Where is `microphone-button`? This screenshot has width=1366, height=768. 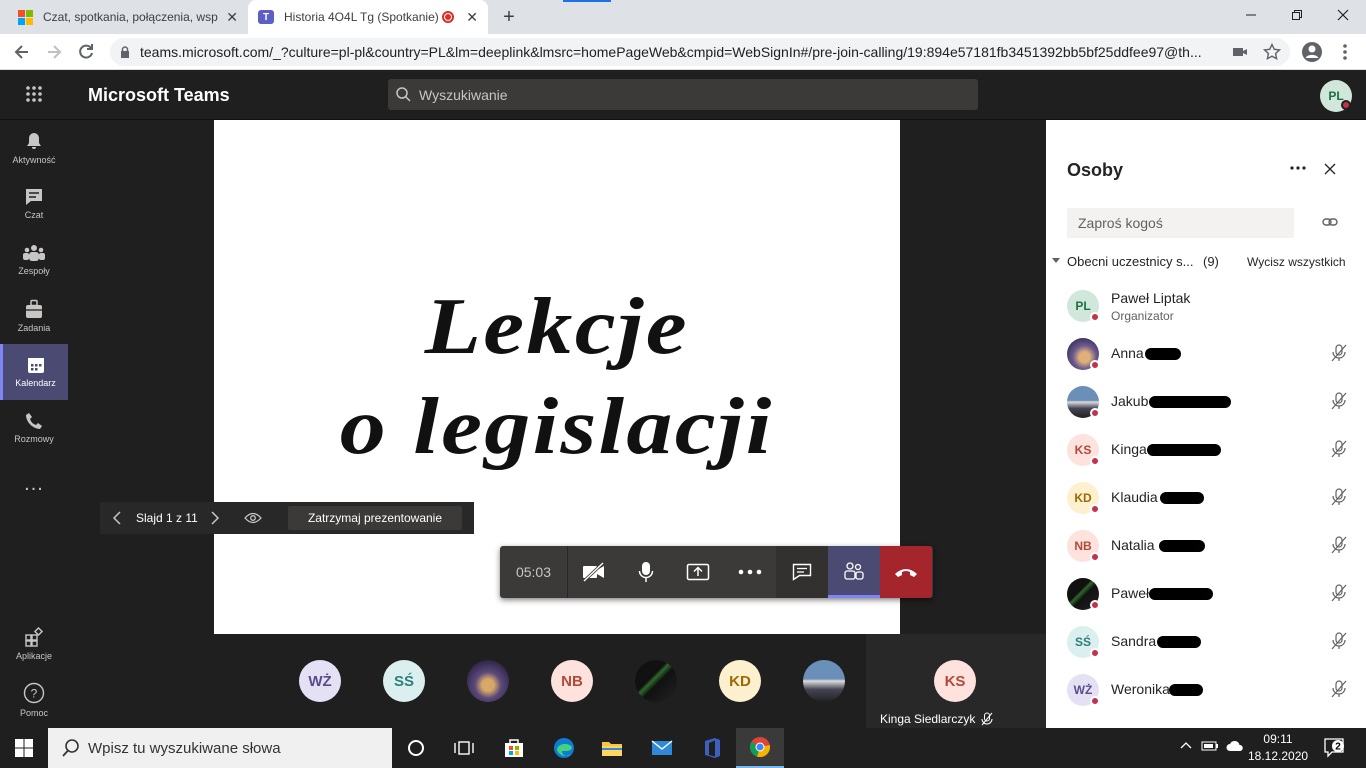
microphone-button is located at coordinates (646, 572).